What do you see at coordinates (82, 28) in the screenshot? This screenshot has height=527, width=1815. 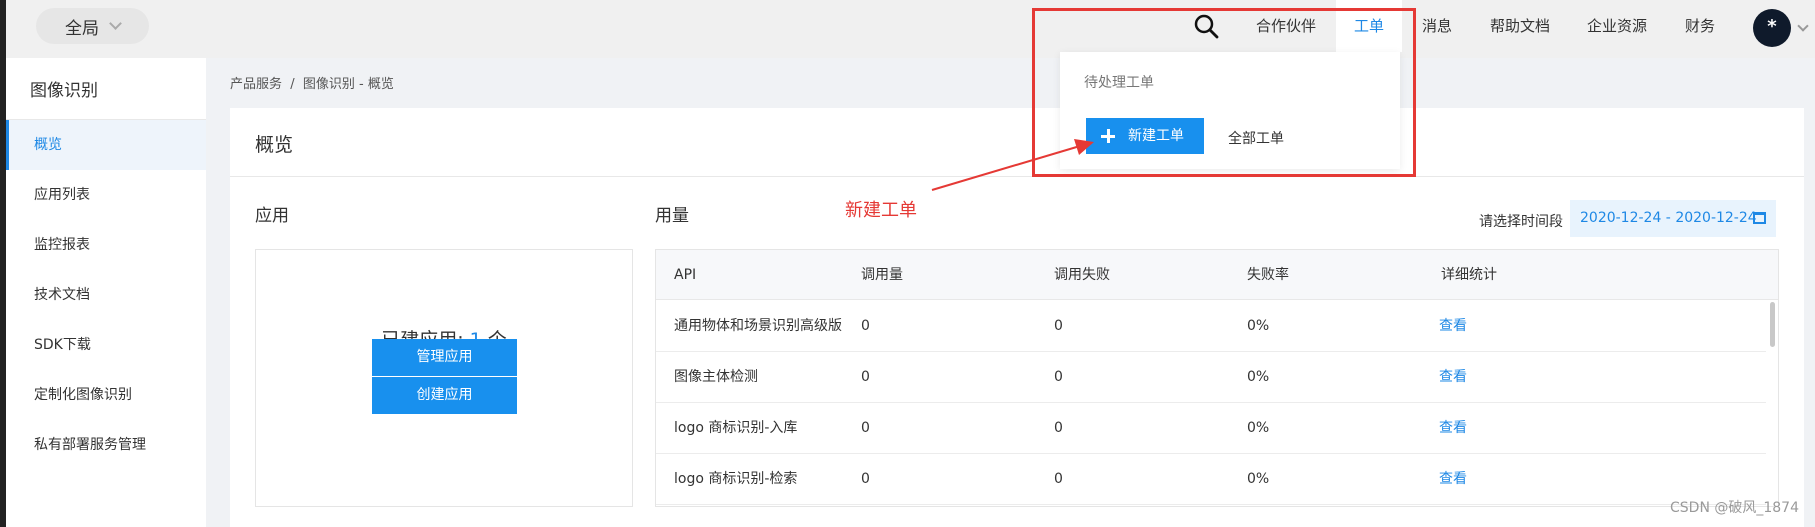 I see `scope-select-label: 全局` at bounding box center [82, 28].